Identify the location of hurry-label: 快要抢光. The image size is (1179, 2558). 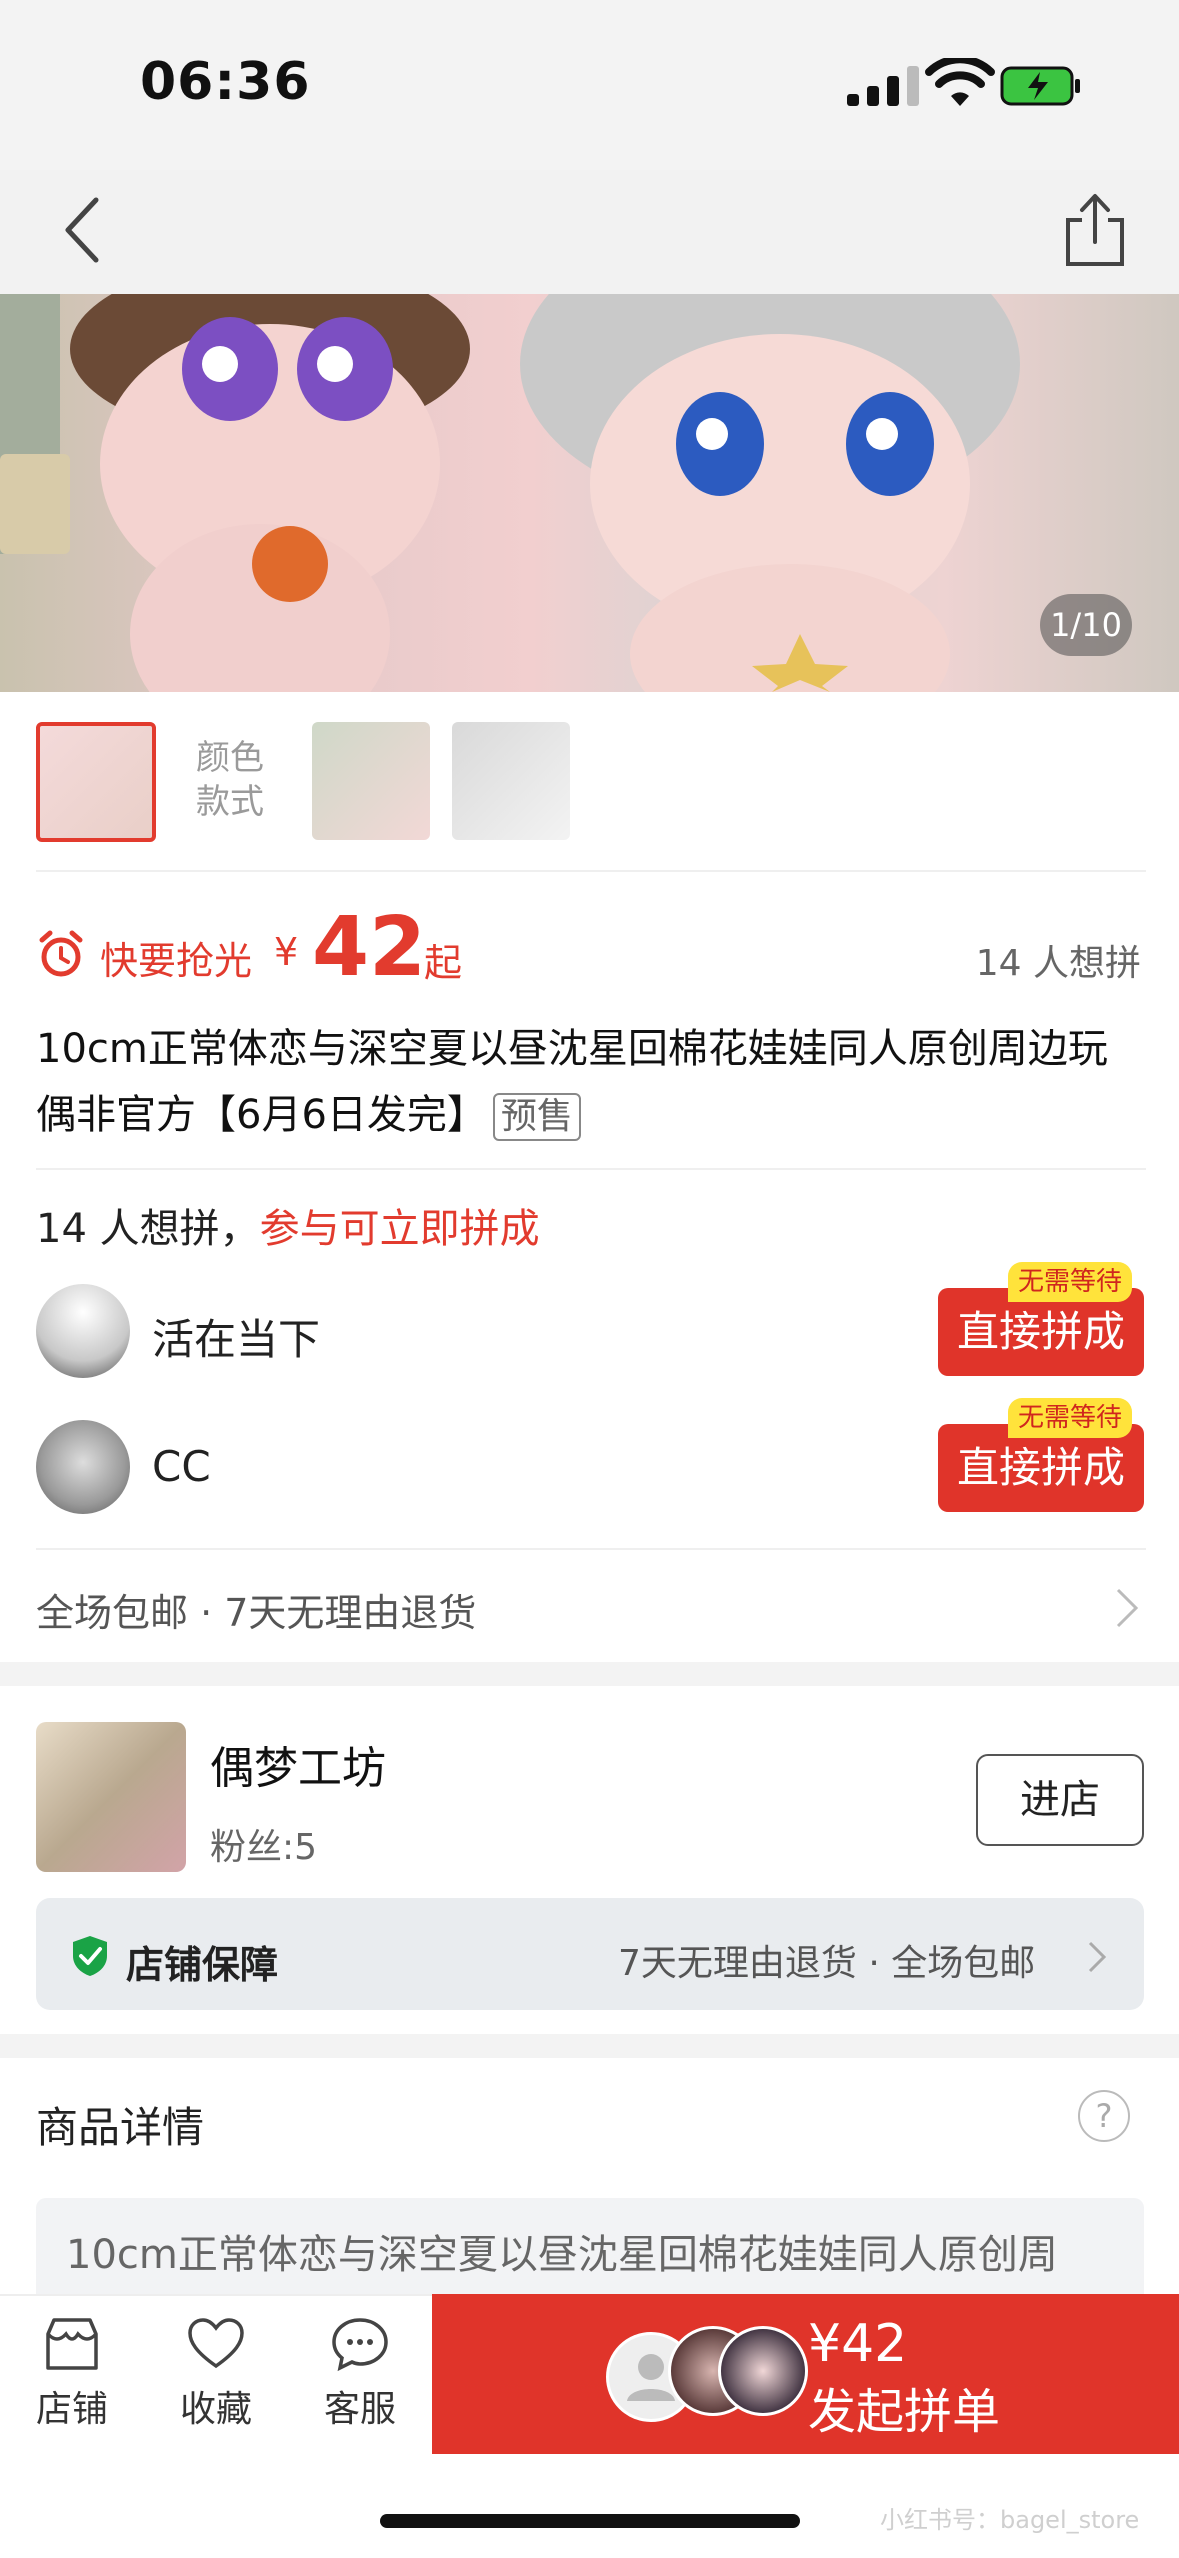
(176, 961).